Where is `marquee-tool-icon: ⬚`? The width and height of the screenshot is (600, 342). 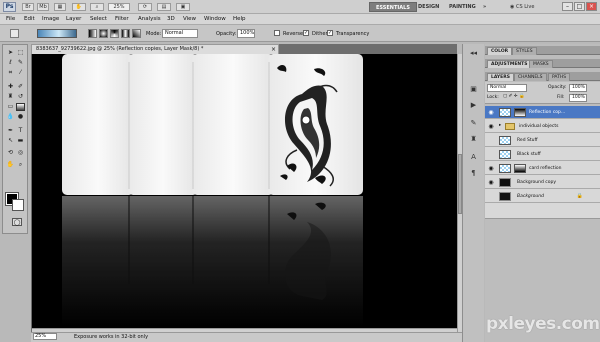 marquee-tool-icon: ⬚ is located at coordinates (20, 53).